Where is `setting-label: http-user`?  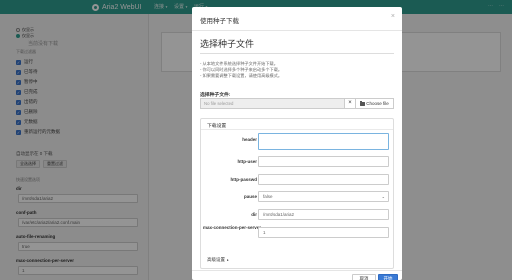 setting-label: http-user is located at coordinates (247, 161).